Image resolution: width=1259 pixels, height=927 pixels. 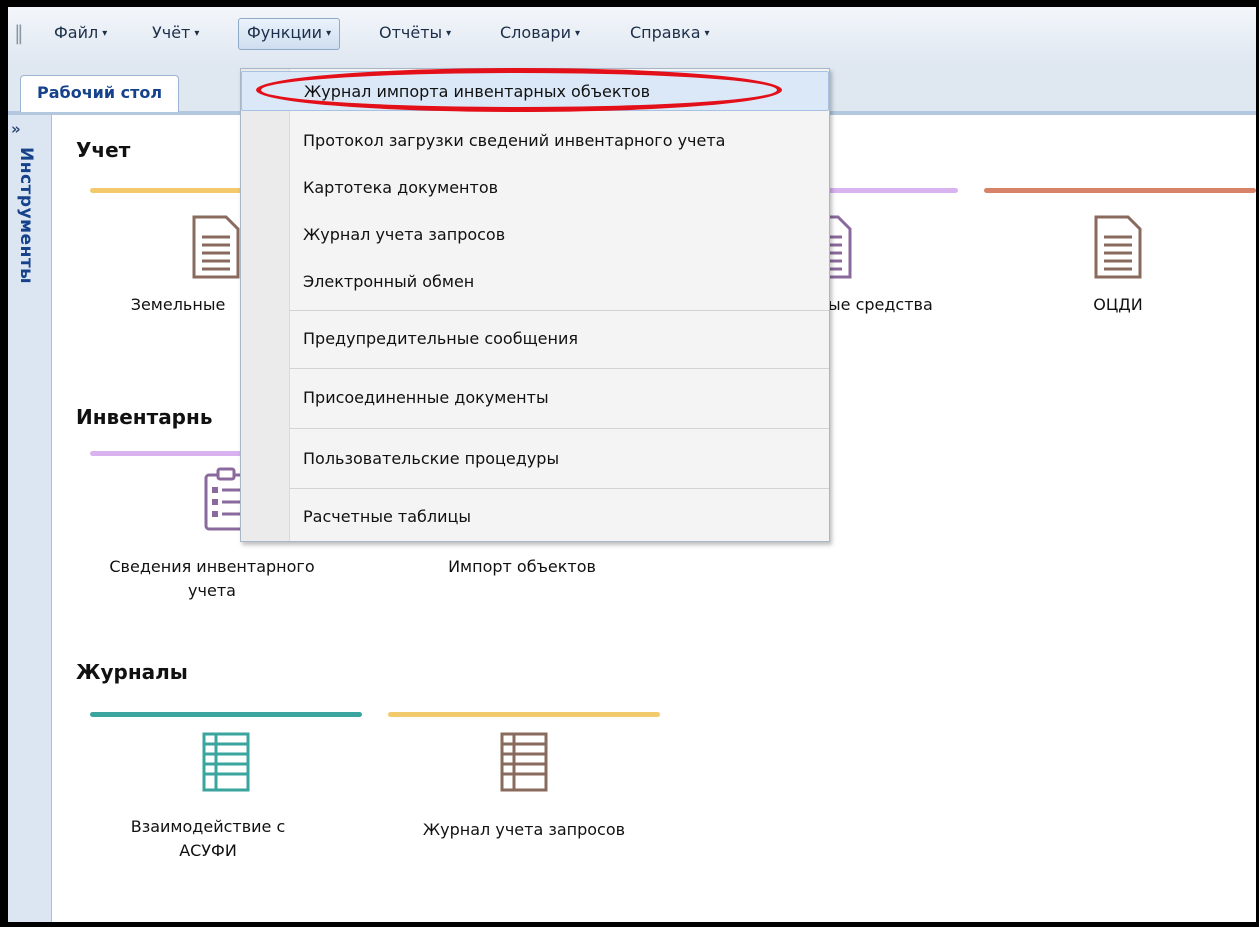 What do you see at coordinates (212, 578) in the screenshot?
I see `card-label: Сведения инвентарного учета` at bounding box center [212, 578].